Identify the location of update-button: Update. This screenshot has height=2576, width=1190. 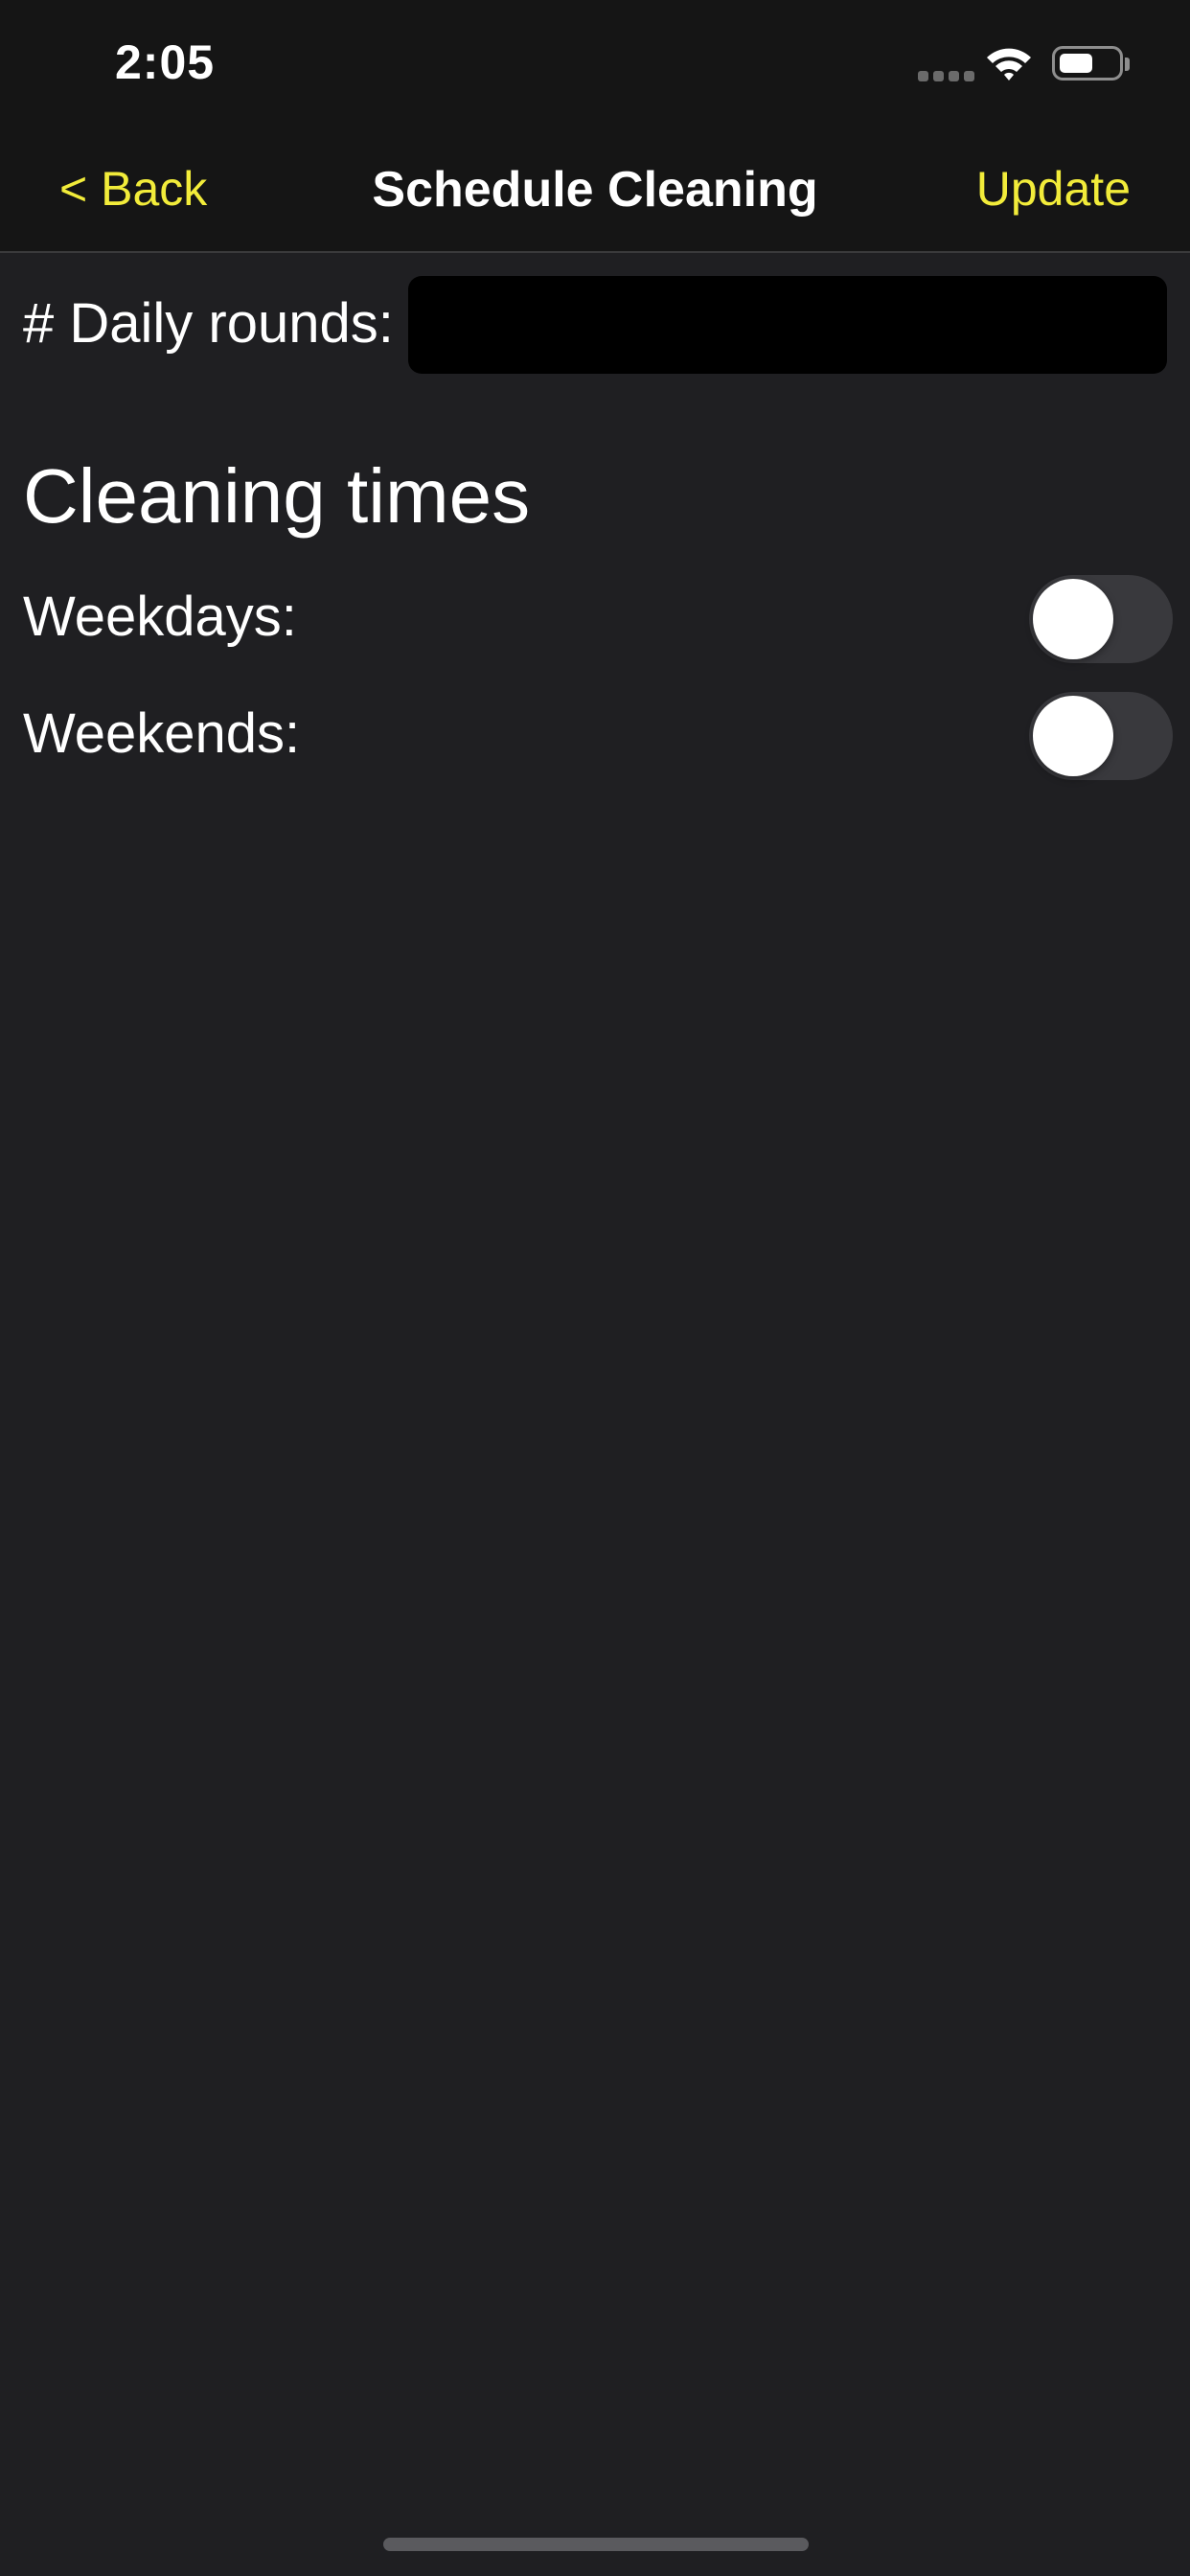
(1053, 189).